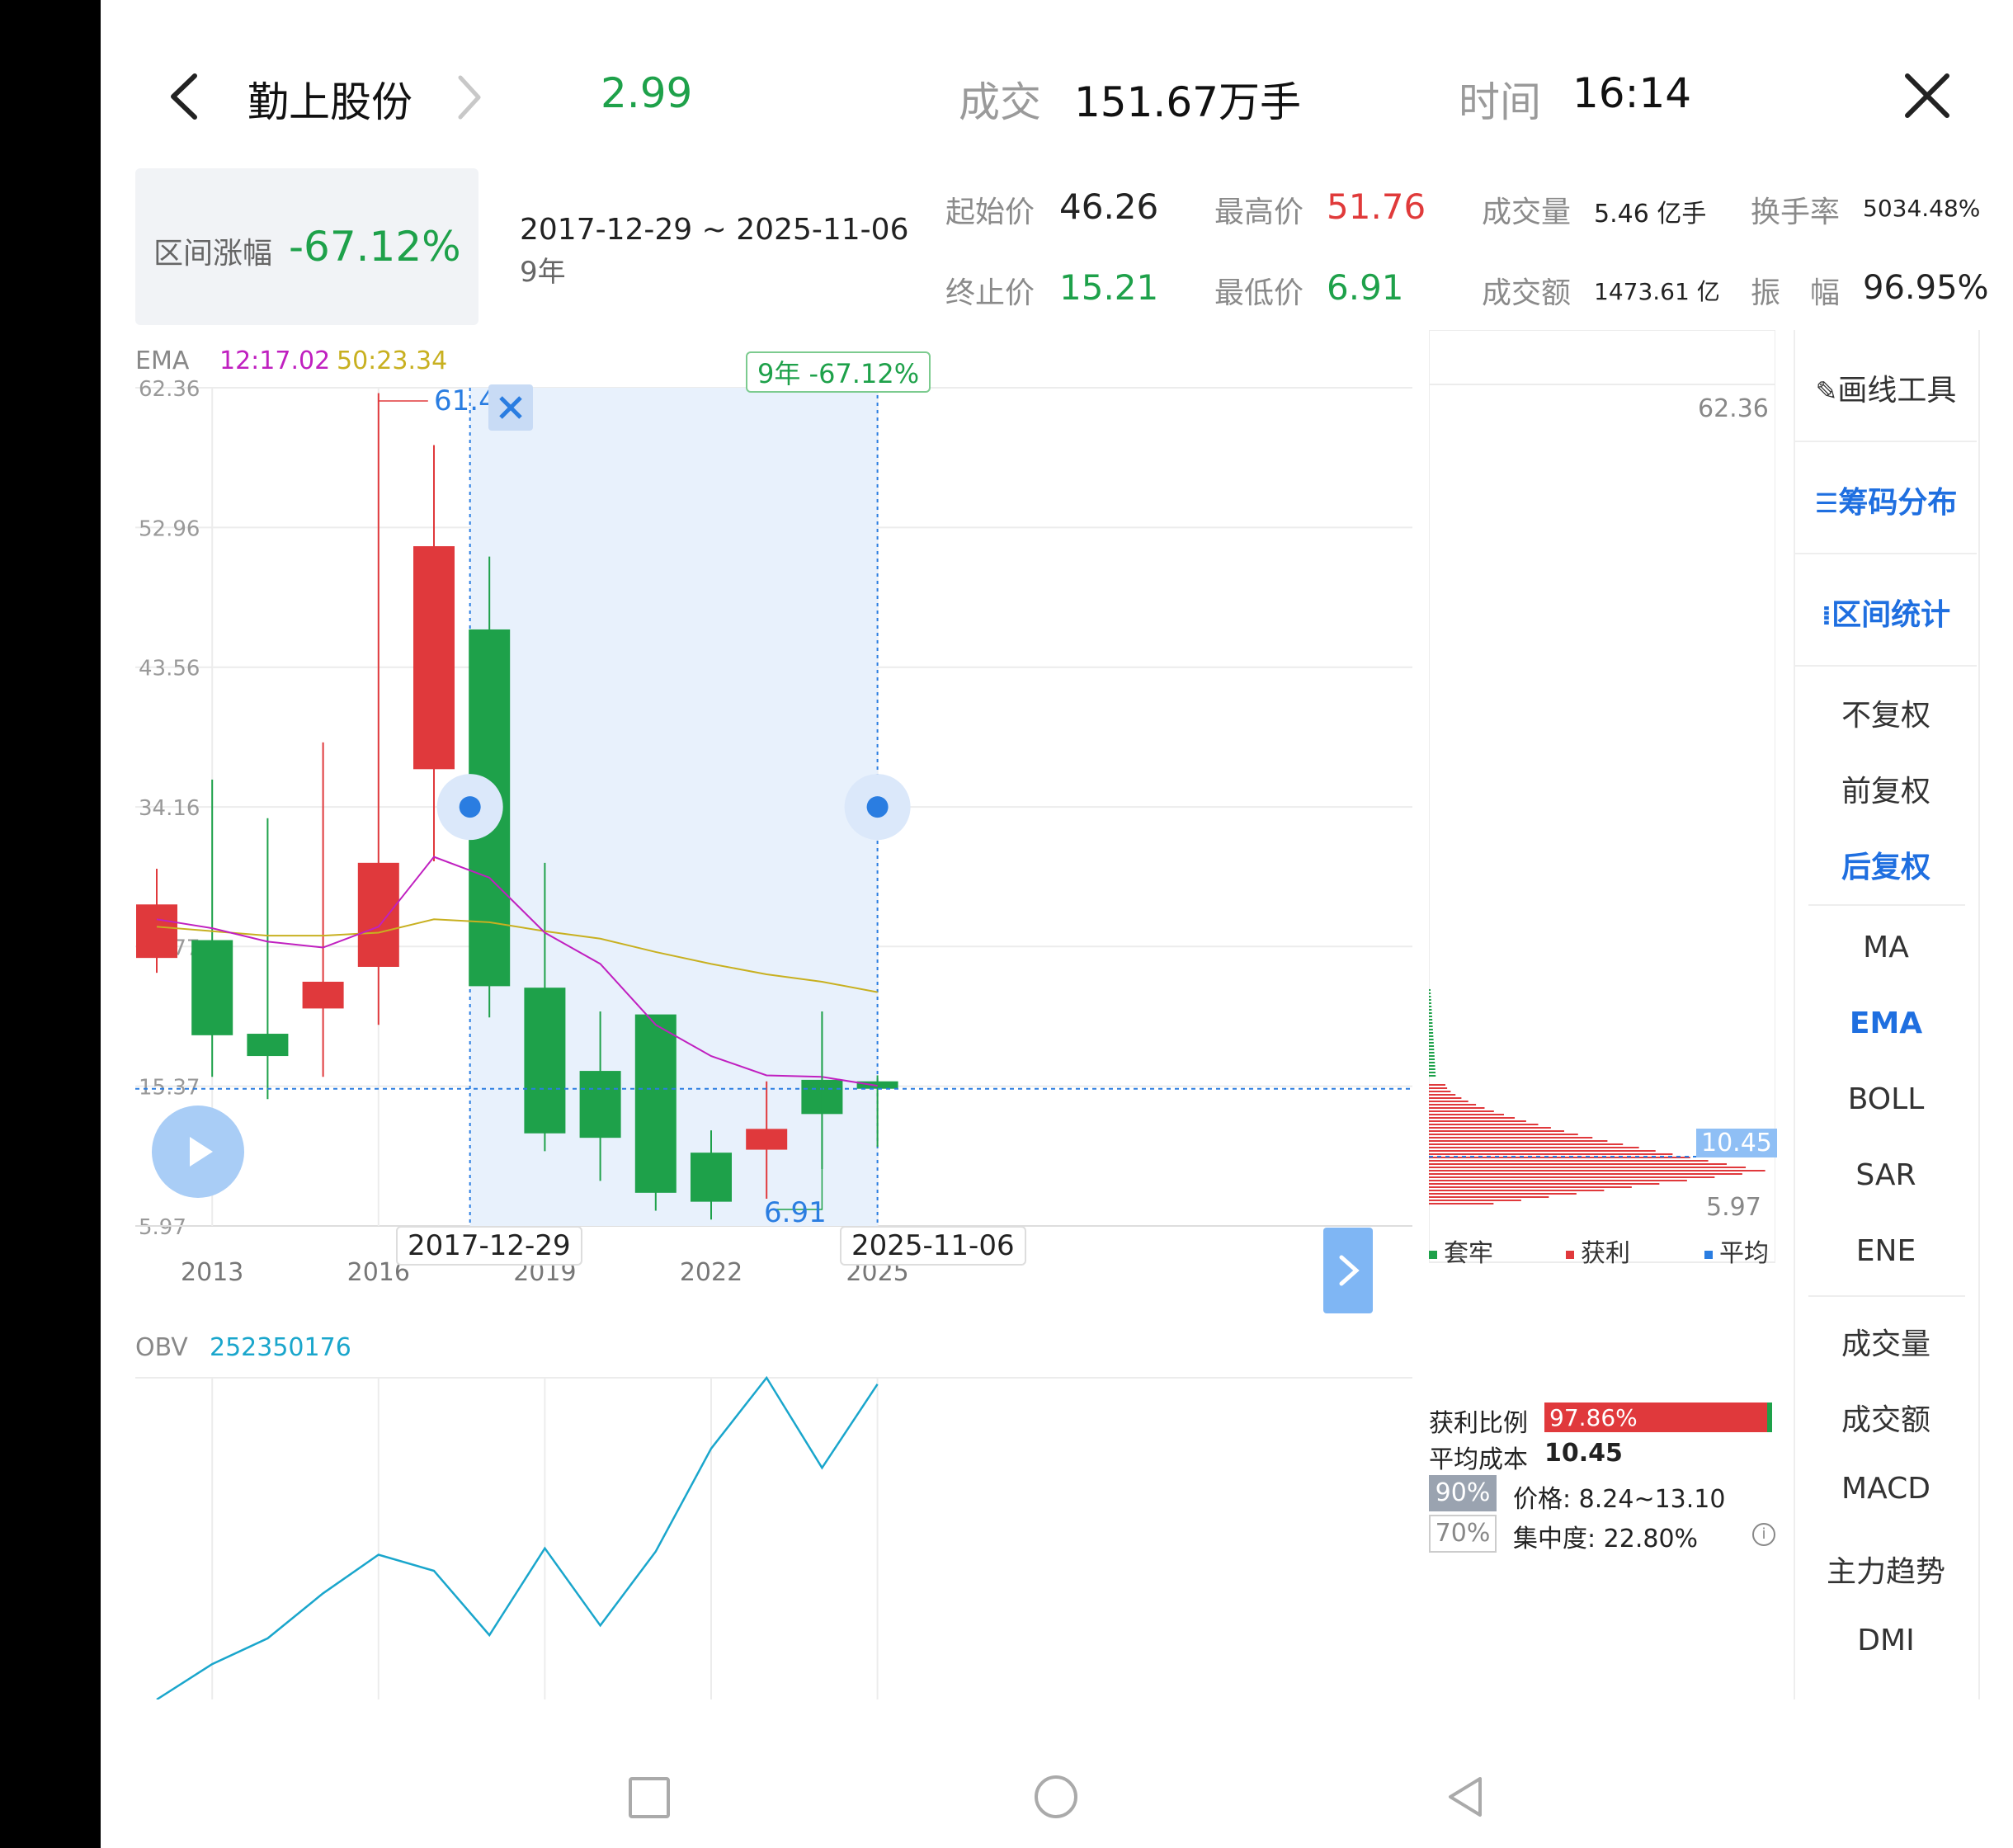 The width and height of the screenshot is (2013, 1848). I want to click on range-tag-text: 9年 -67.12%, so click(838, 373).